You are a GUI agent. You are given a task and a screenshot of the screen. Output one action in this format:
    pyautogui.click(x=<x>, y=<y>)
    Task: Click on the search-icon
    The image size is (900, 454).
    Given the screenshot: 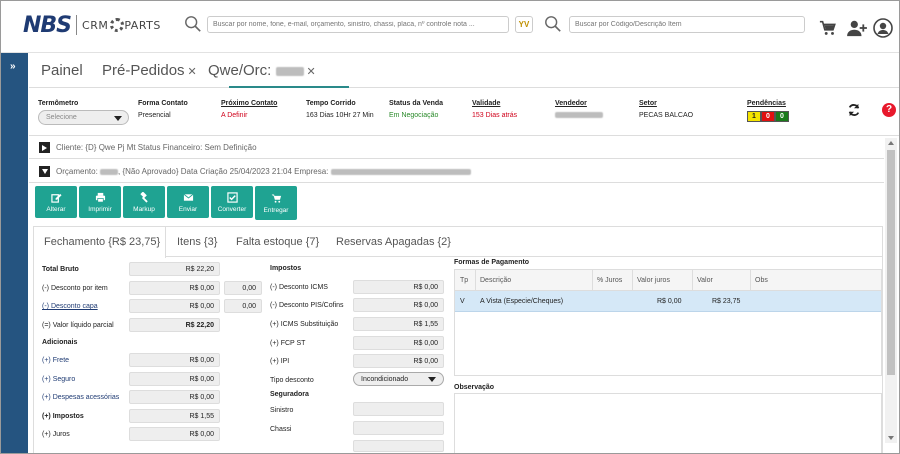 What is the action you would take?
    pyautogui.click(x=193, y=24)
    